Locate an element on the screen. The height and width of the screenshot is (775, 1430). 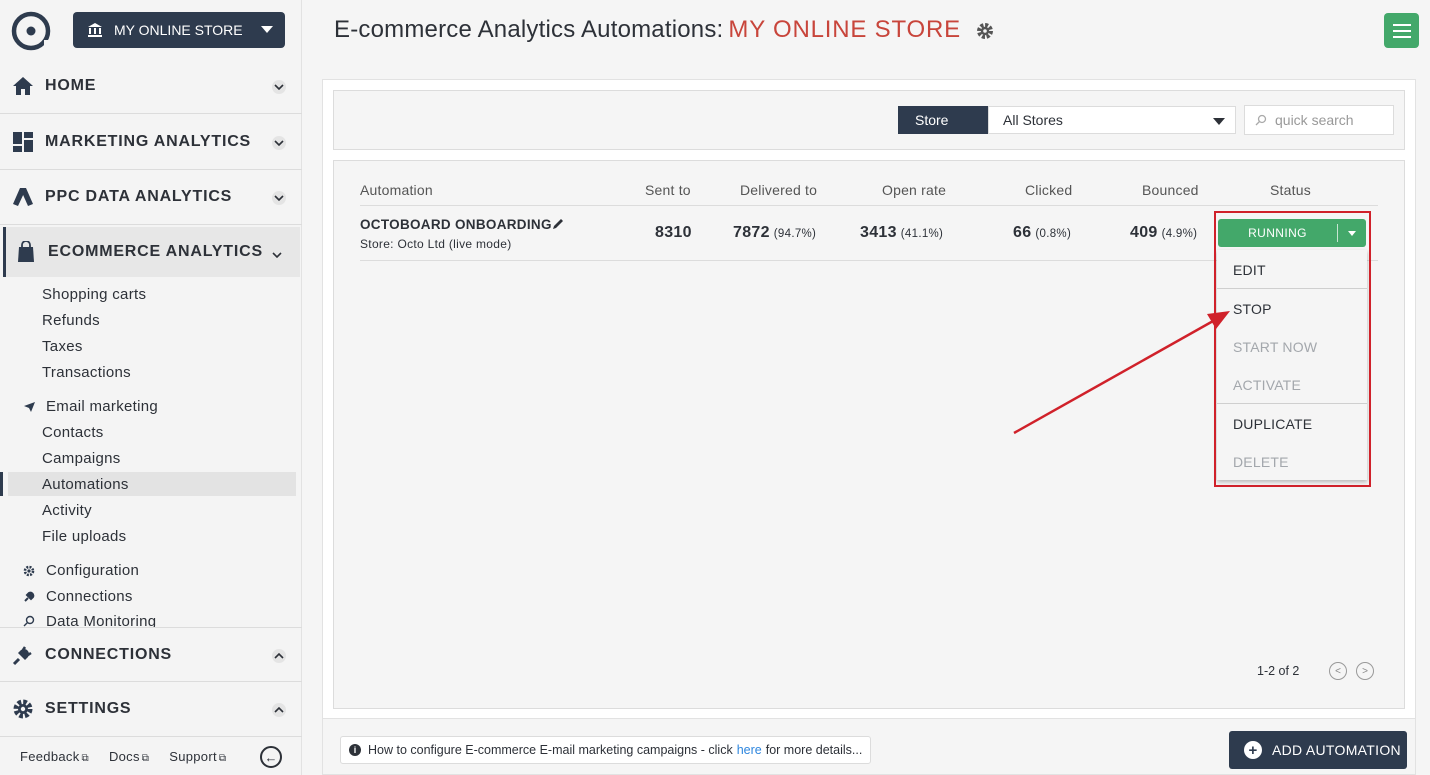
quick-search is located at coordinates (1319, 120).